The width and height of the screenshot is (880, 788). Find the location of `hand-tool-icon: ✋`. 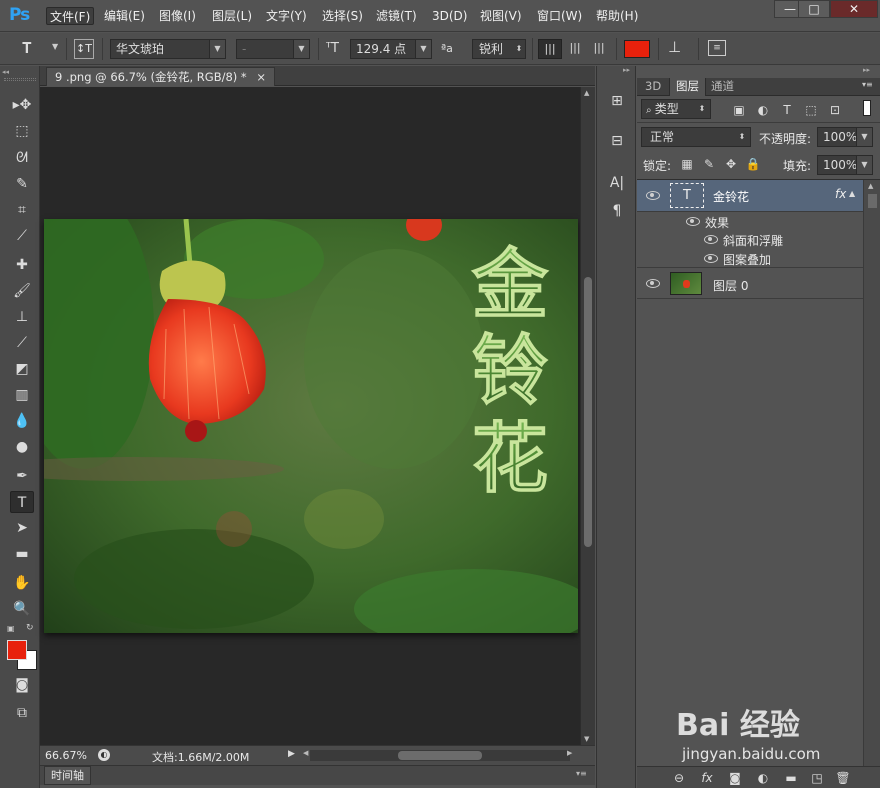

hand-tool-icon: ✋ is located at coordinates (22, 583).